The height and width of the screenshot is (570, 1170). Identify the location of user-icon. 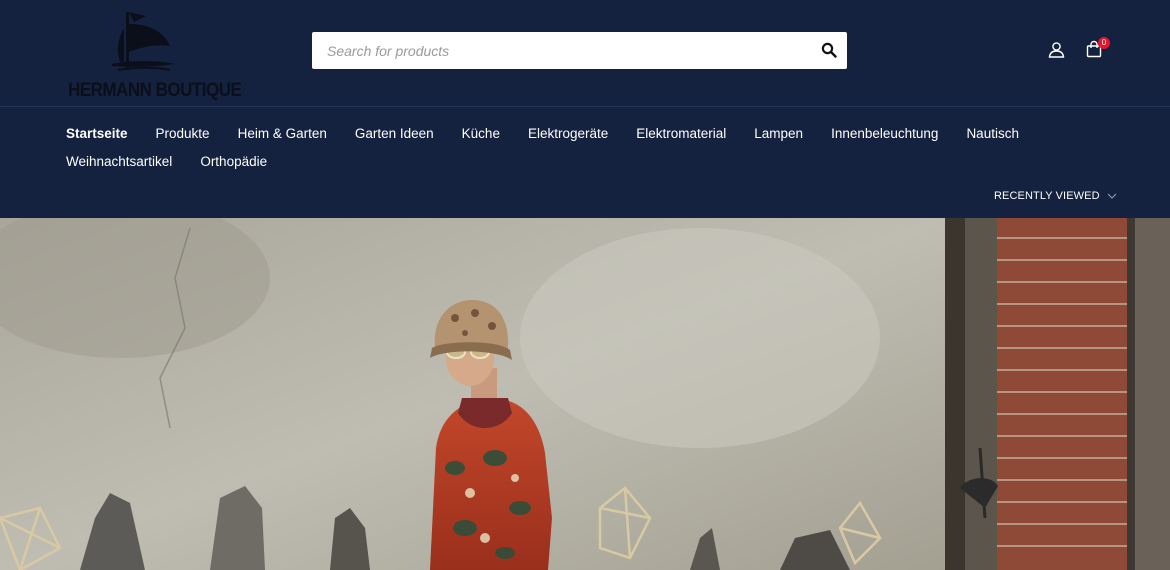
(1056, 50).